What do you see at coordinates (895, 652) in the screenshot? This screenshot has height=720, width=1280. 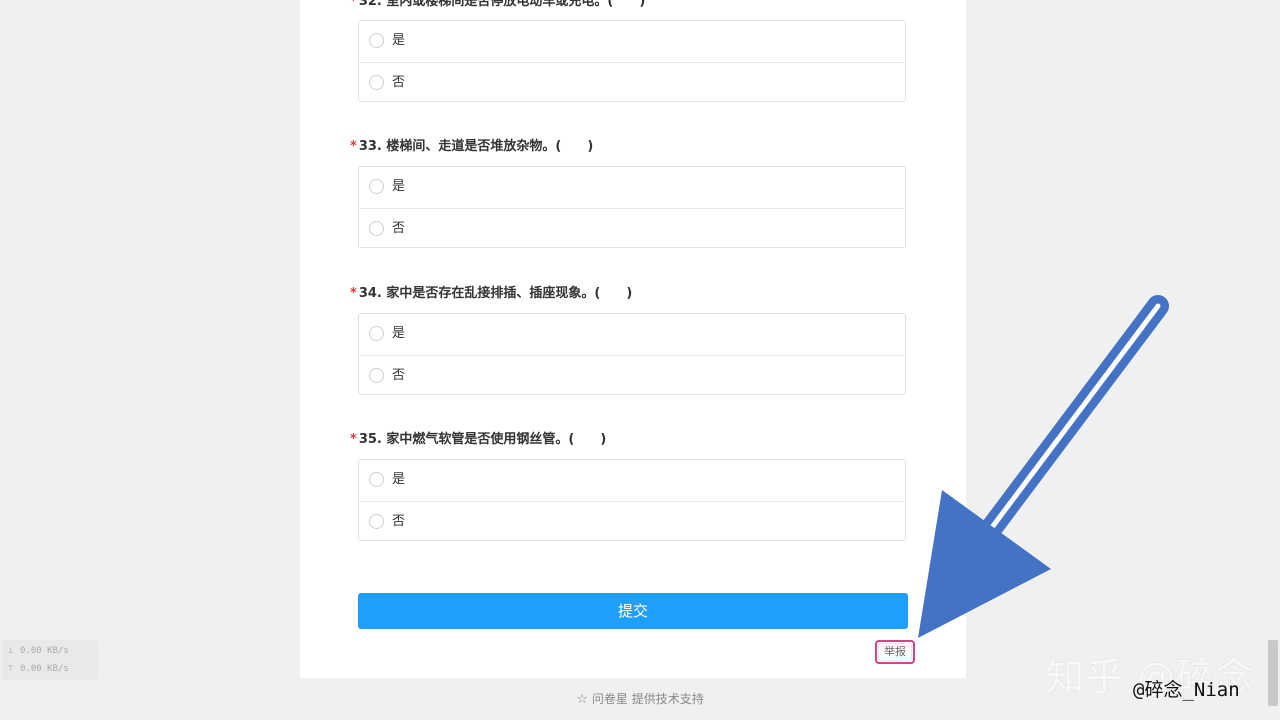 I see `report-button: 举报` at bounding box center [895, 652].